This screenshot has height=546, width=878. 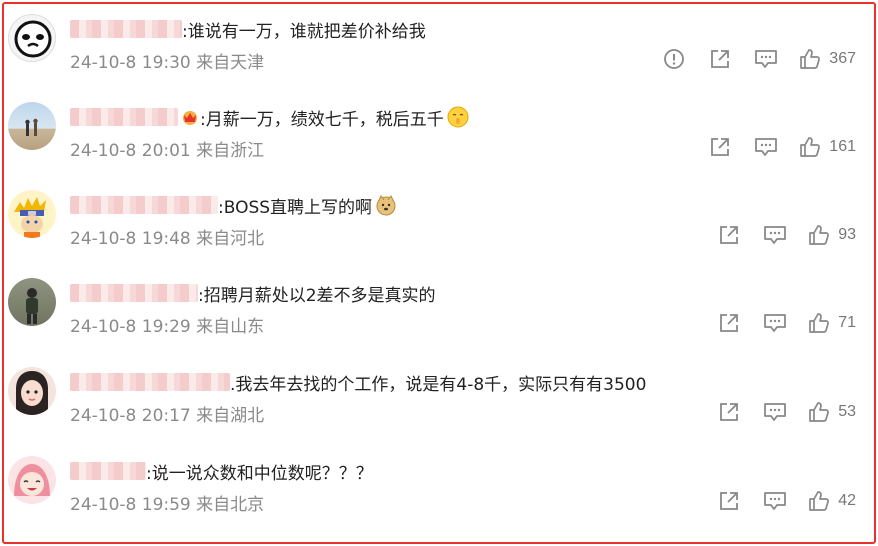 What do you see at coordinates (458, 117) in the screenshot?
I see `shush-emoji-icon` at bounding box center [458, 117].